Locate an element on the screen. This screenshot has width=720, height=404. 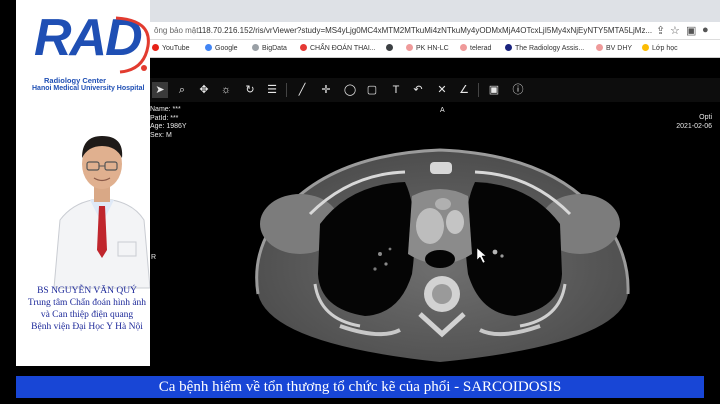
bookmark-lop-hoc: Lớp học is located at coordinates (660, 48).